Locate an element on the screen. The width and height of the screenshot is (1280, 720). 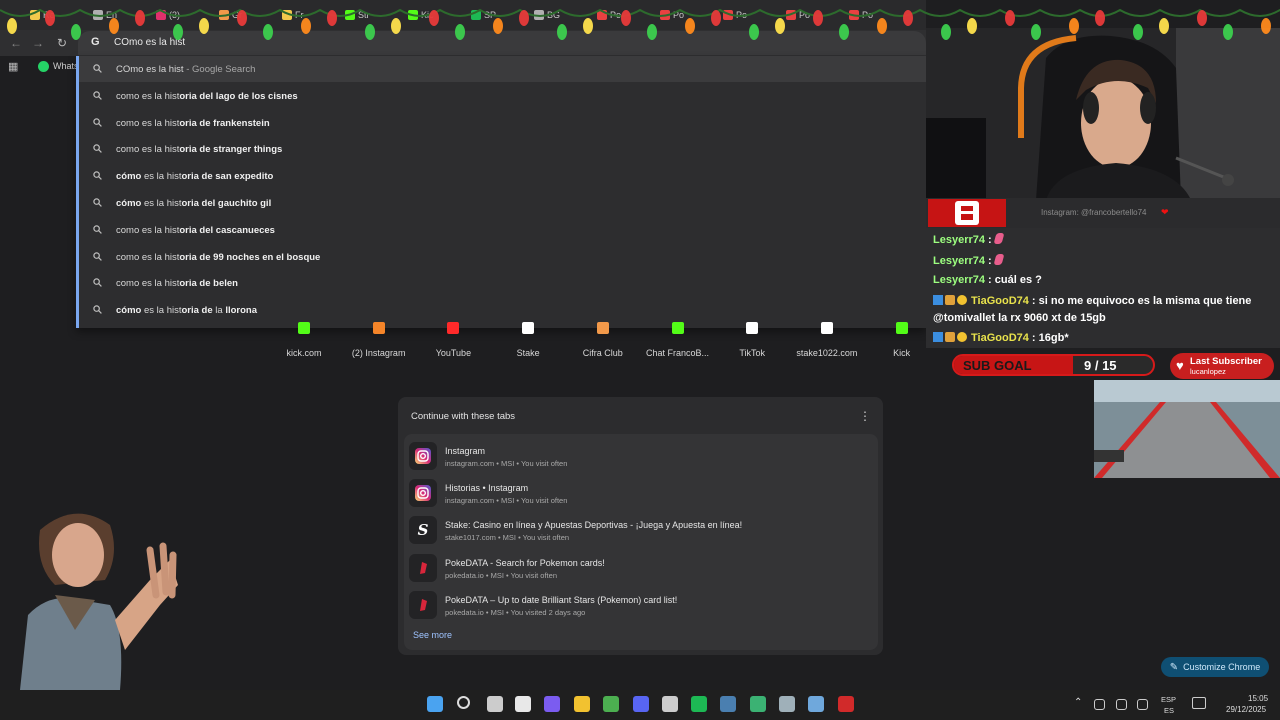
back-icon: ← is located at coordinates (16, 43).